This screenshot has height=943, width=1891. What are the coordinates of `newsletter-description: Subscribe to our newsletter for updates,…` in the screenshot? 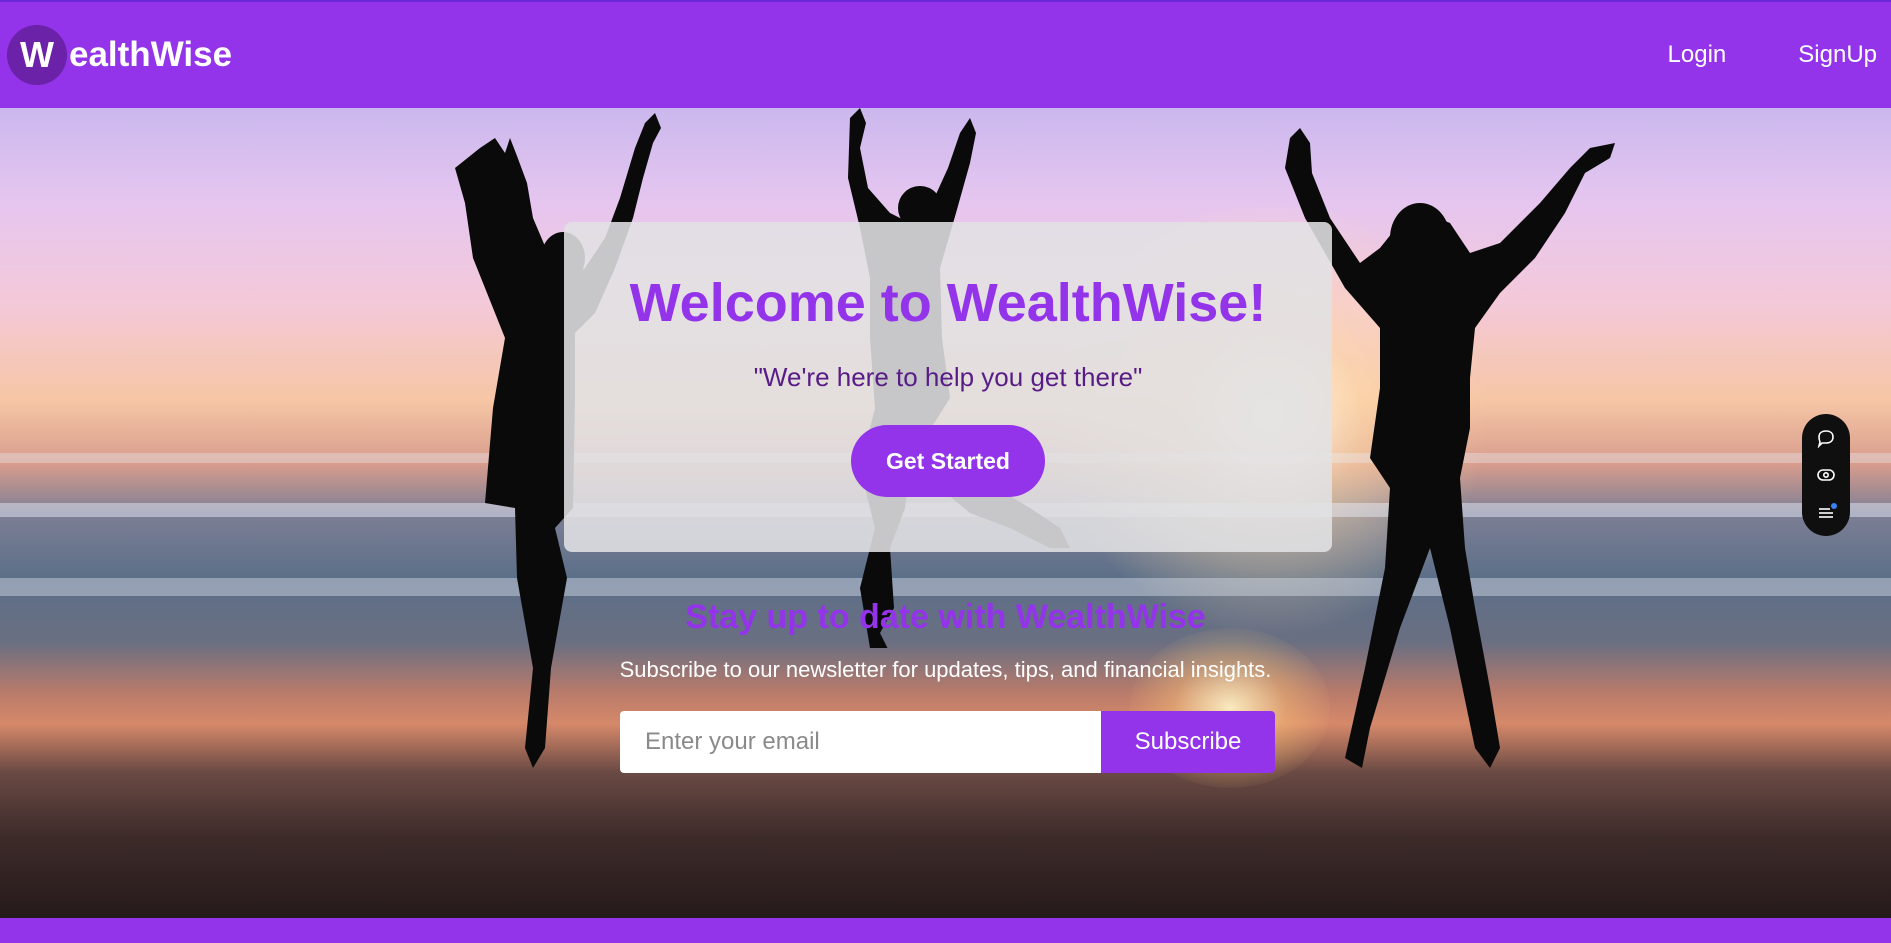 It's located at (945, 669).